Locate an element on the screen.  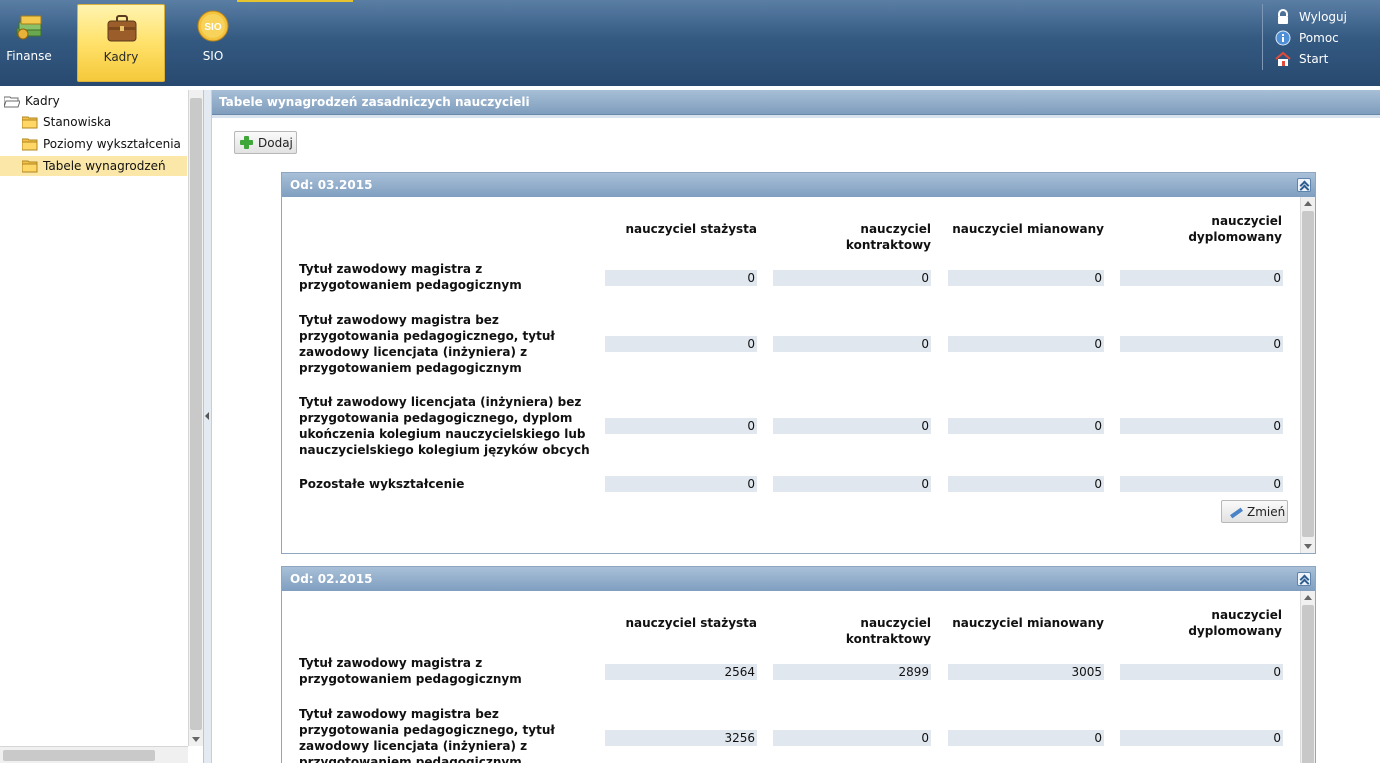
tree-item-label: Poziomy wykształcenia is located at coordinates (112, 144).